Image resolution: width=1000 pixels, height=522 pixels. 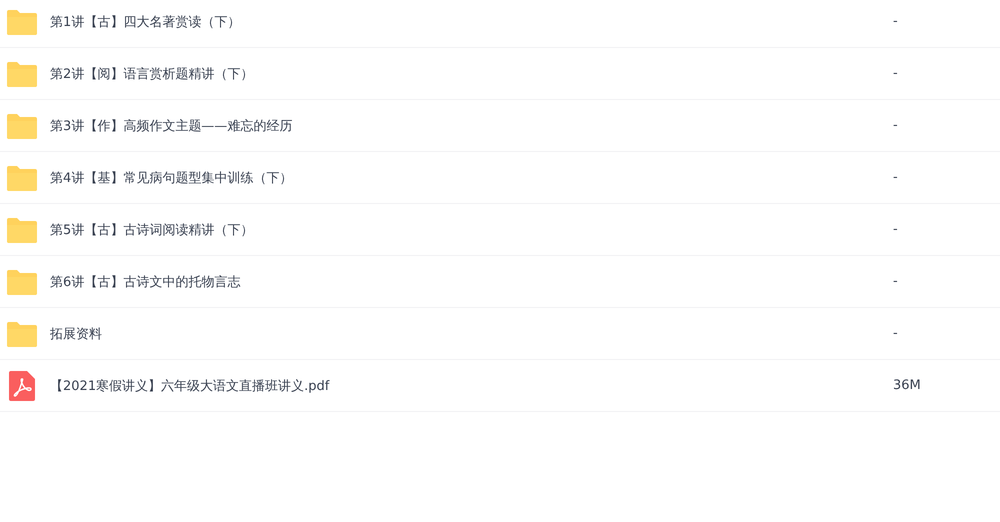 What do you see at coordinates (76, 334) in the screenshot?
I see `file-name: 拓展资料` at bounding box center [76, 334].